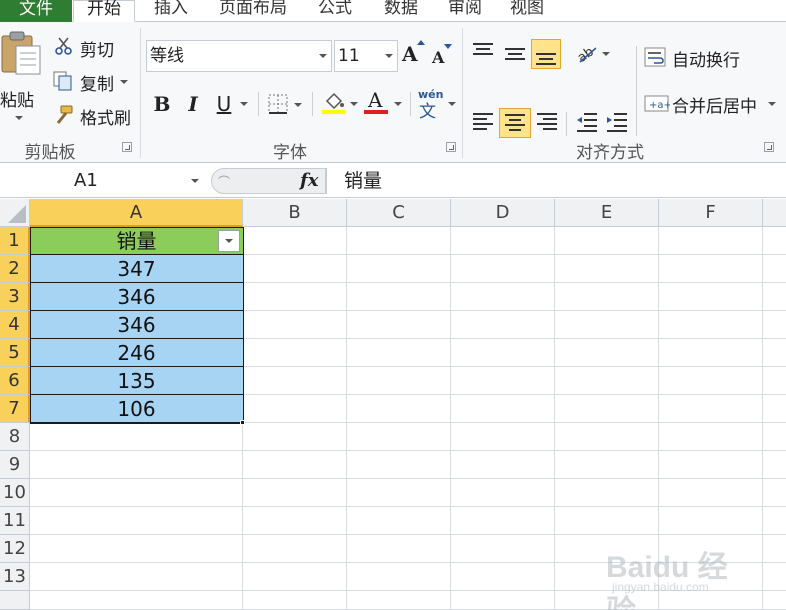 Image resolution: width=786 pixels, height=610 pixels. What do you see at coordinates (398, 104) in the screenshot?
I see `font-color-dropdown-icon` at bounding box center [398, 104].